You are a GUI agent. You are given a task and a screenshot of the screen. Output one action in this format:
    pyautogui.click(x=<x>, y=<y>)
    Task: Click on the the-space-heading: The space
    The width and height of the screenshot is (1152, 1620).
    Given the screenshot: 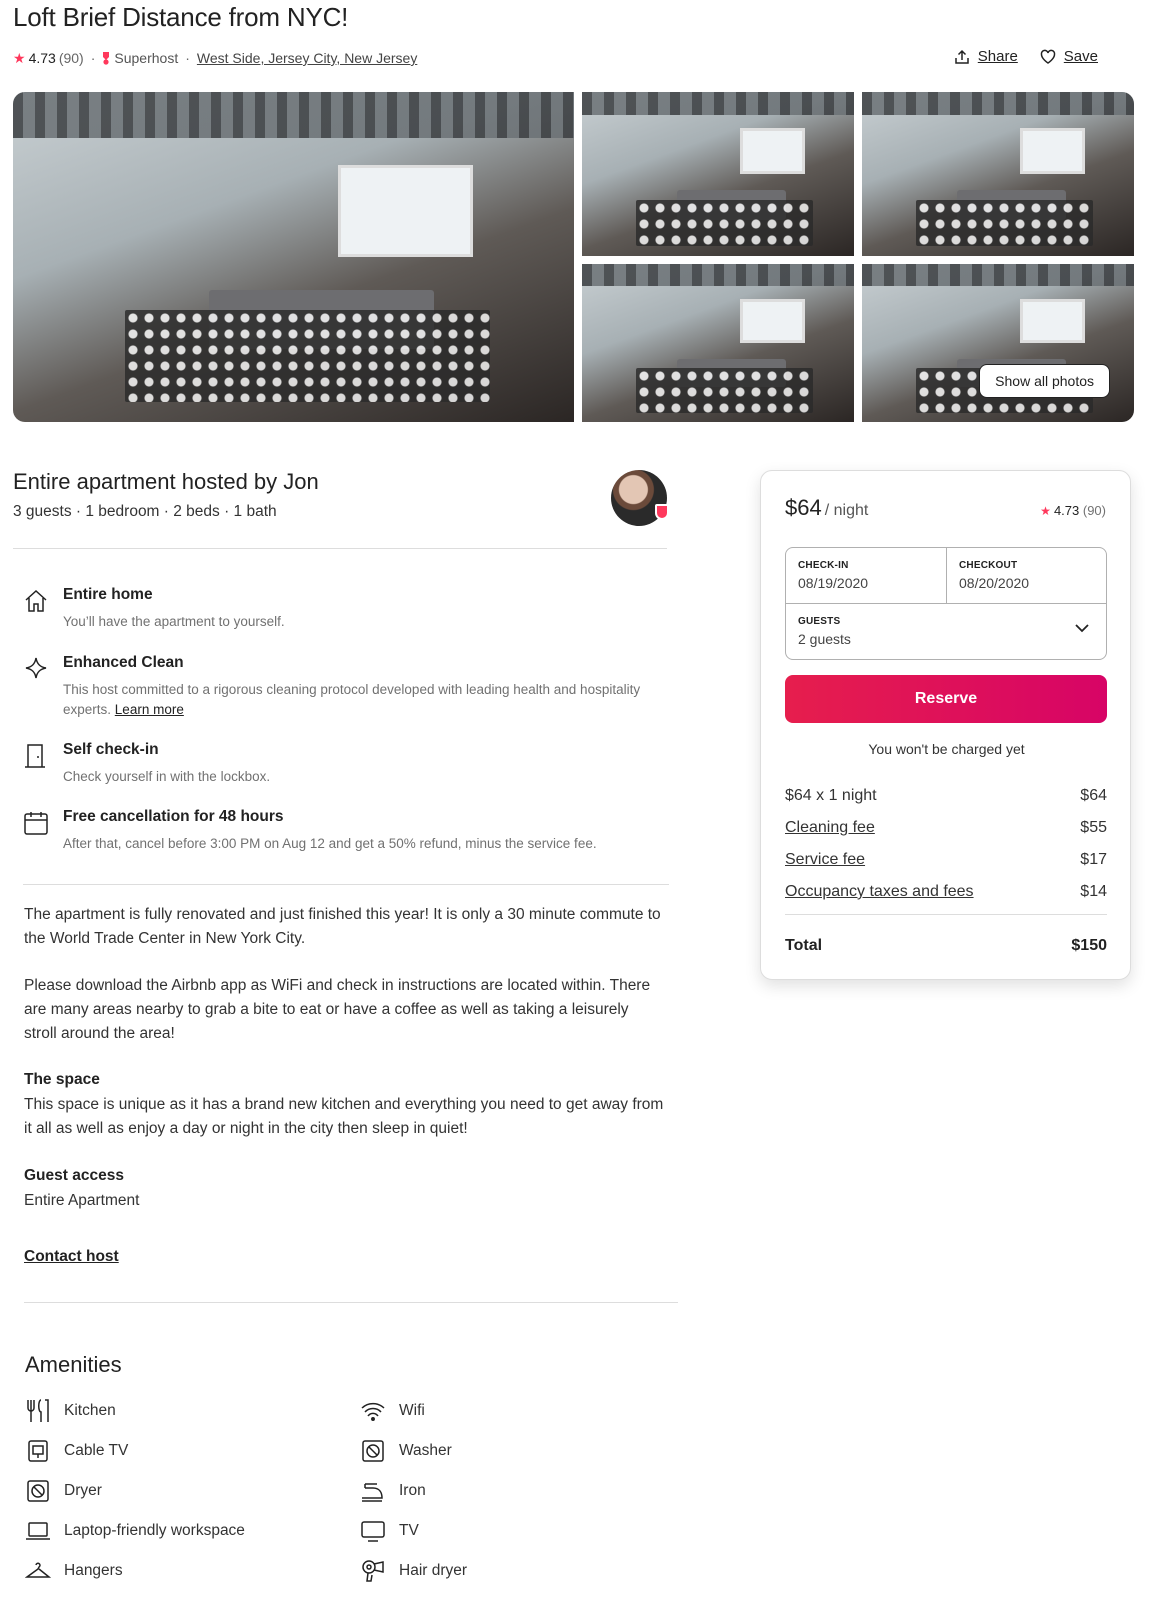 What is the action you would take?
    pyautogui.click(x=62, y=1079)
    